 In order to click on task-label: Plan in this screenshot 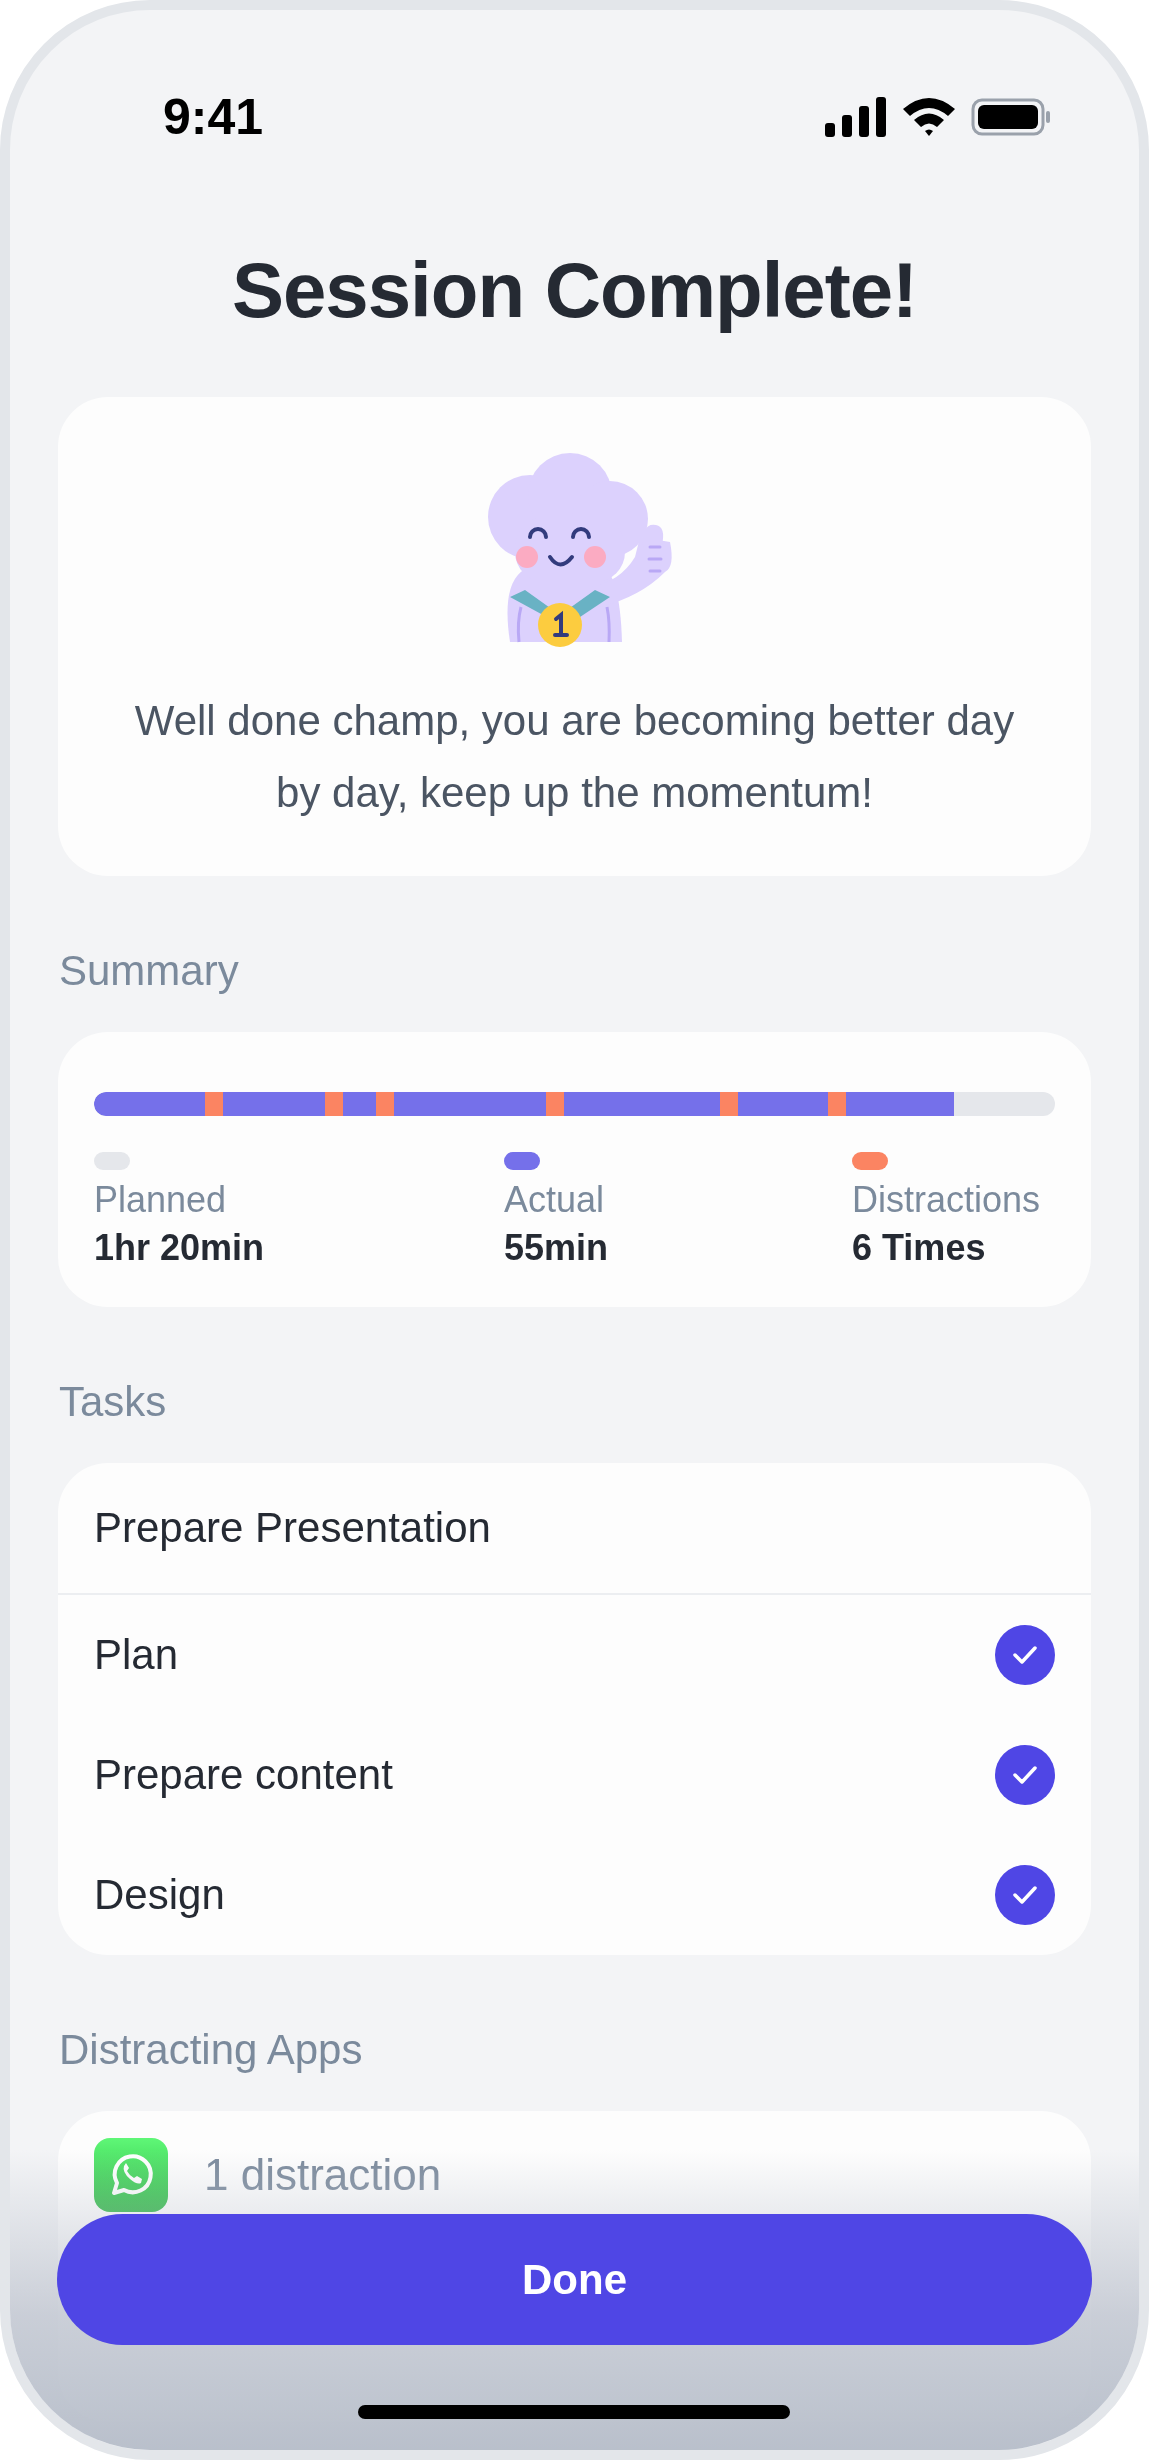, I will do `click(136, 1655)`.